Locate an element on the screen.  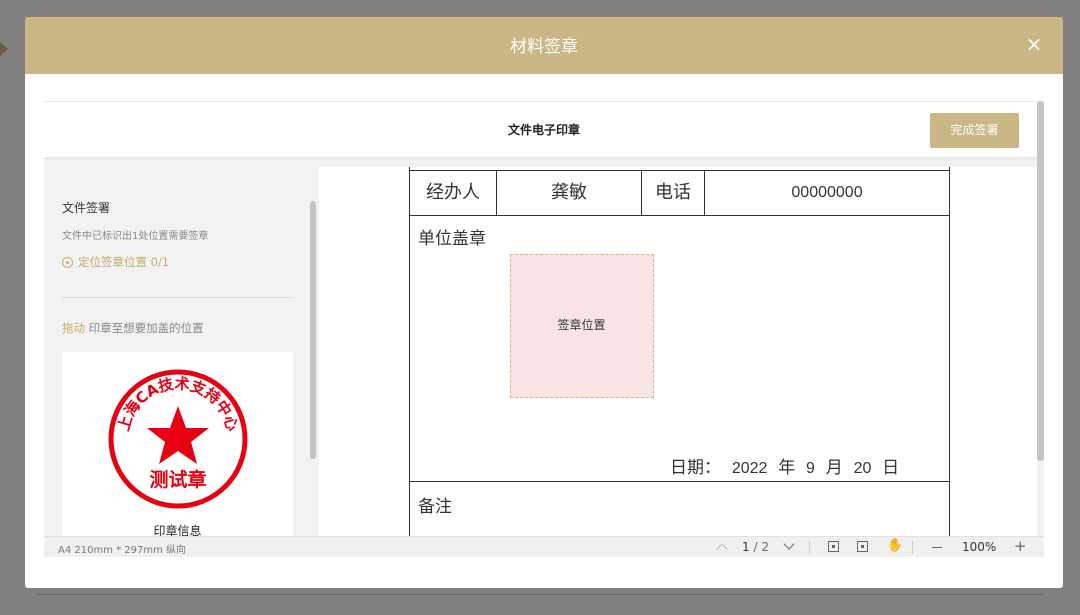
page-indicator: 1 / 2 is located at coordinates (755, 547).